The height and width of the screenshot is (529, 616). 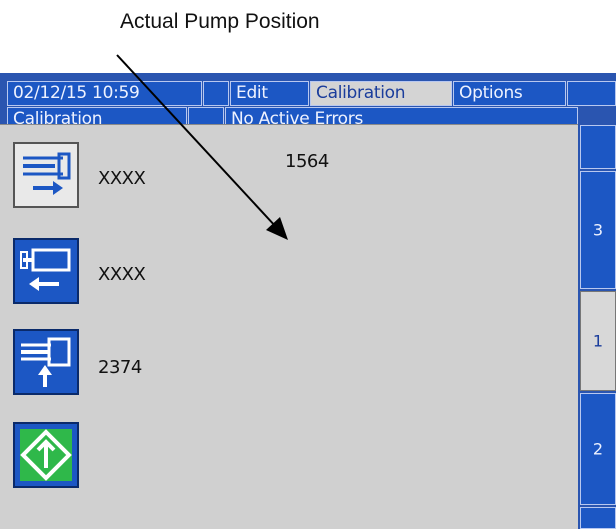 I want to click on side-tab-3: 3, so click(x=598, y=230).